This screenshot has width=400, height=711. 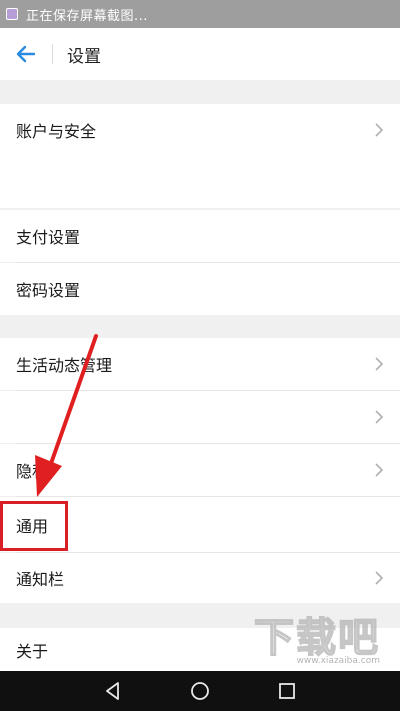 What do you see at coordinates (200, 524) in the screenshot?
I see `menu-item-general: 通用` at bounding box center [200, 524].